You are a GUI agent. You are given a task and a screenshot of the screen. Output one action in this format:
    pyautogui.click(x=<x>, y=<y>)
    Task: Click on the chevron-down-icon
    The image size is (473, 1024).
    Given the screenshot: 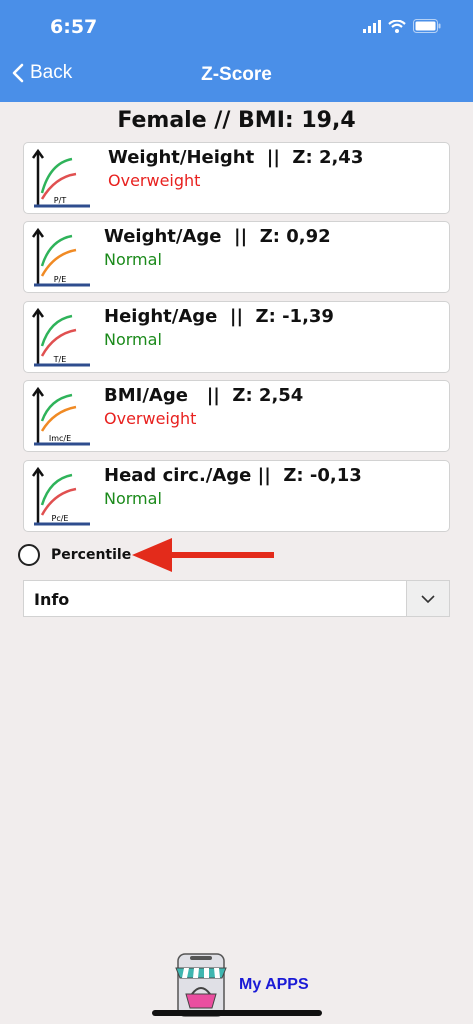 What is the action you would take?
    pyautogui.click(x=428, y=598)
    